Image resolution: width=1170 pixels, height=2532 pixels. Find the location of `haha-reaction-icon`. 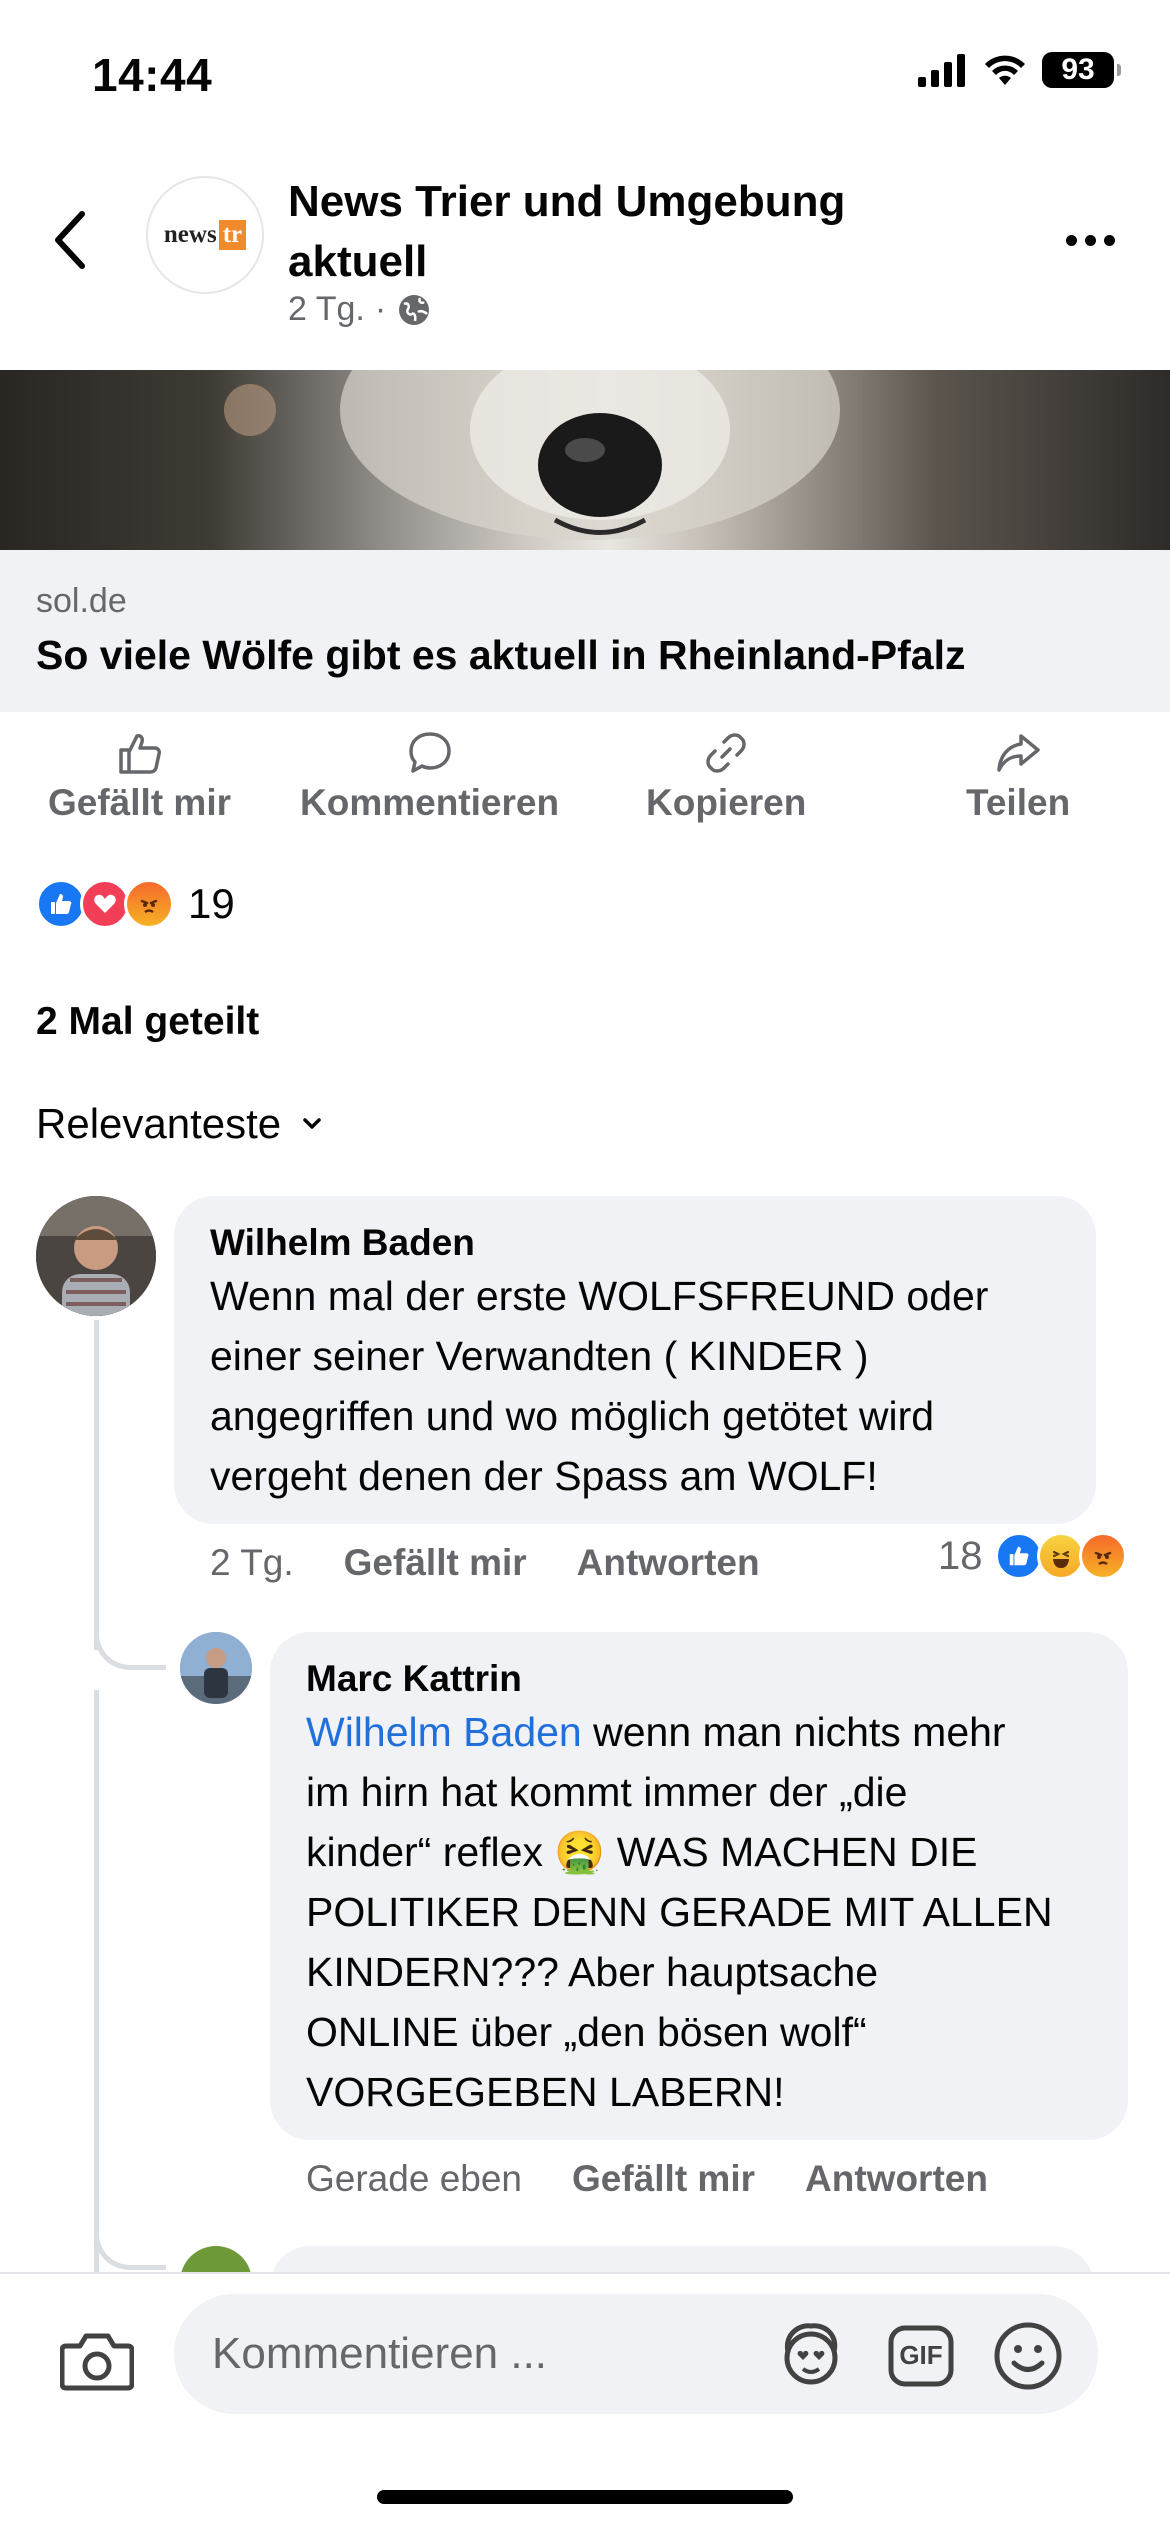

haha-reaction-icon is located at coordinates (1060, 1556).